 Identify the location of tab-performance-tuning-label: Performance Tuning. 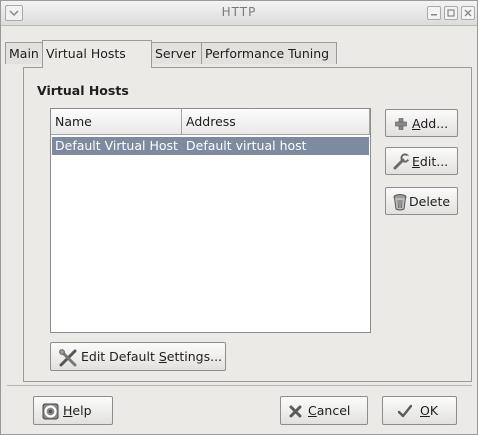
(267, 53).